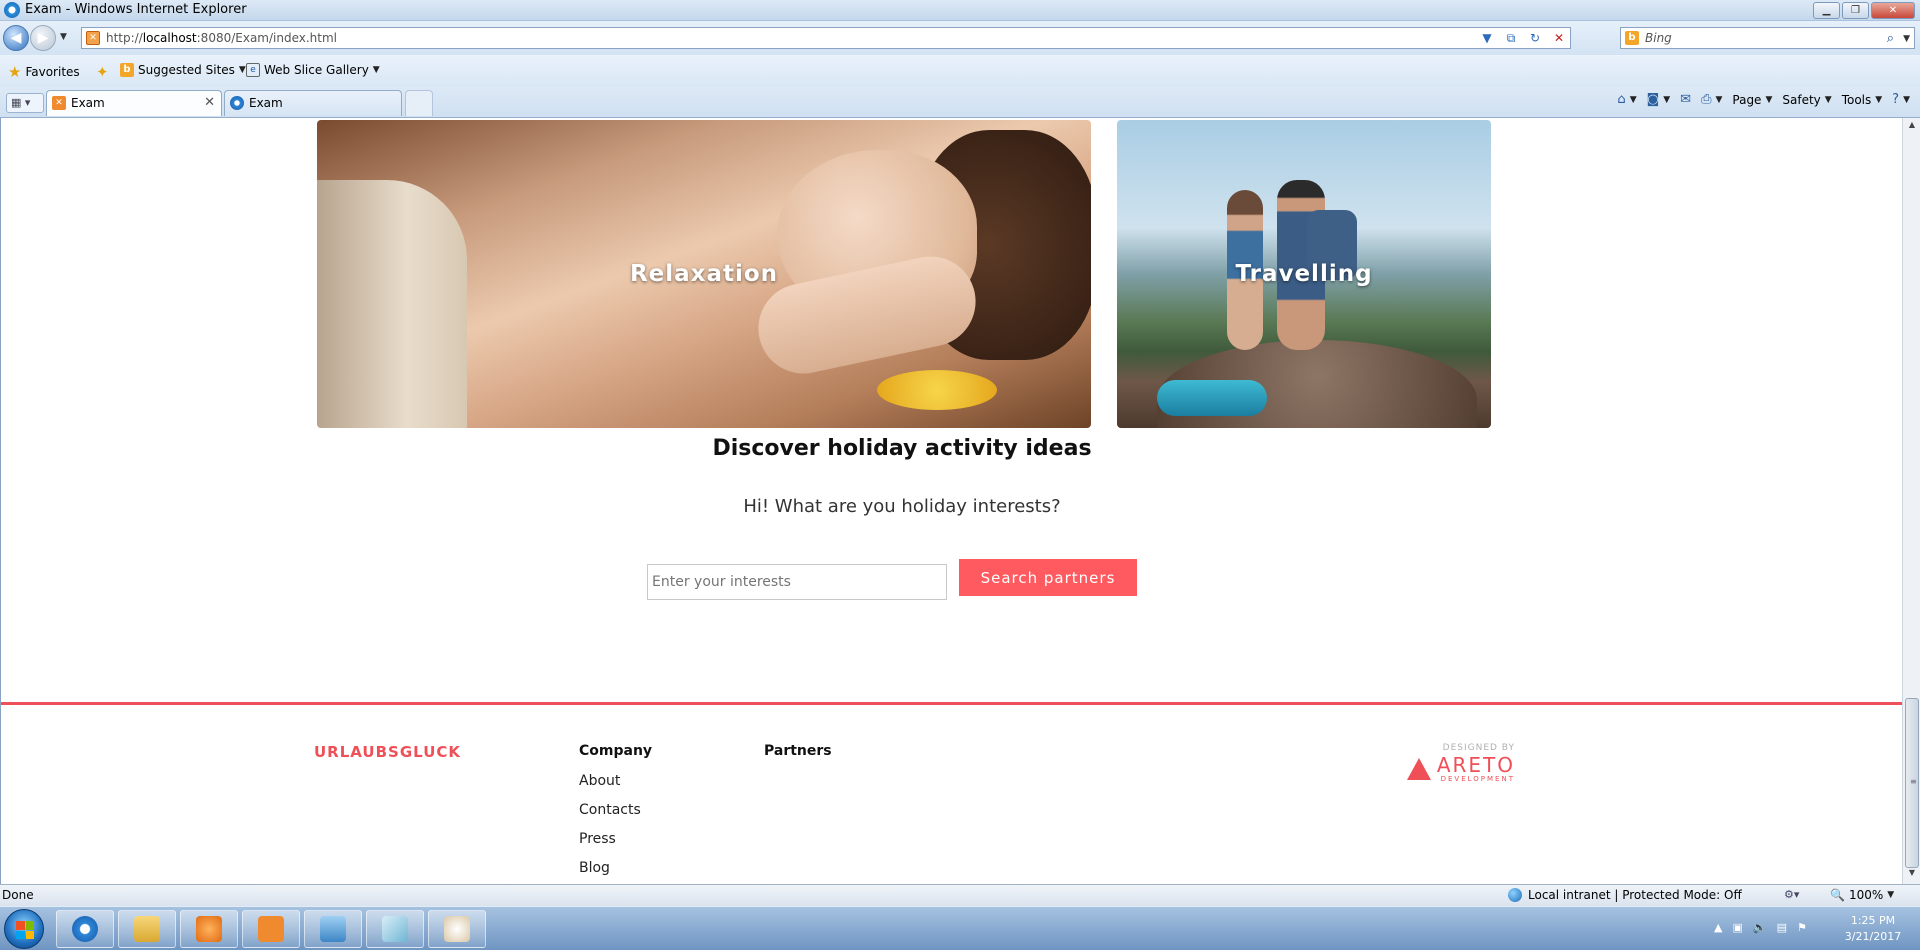  Describe the element at coordinates (16, 38) in the screenshot. I see `back-button: ◀` at that location.